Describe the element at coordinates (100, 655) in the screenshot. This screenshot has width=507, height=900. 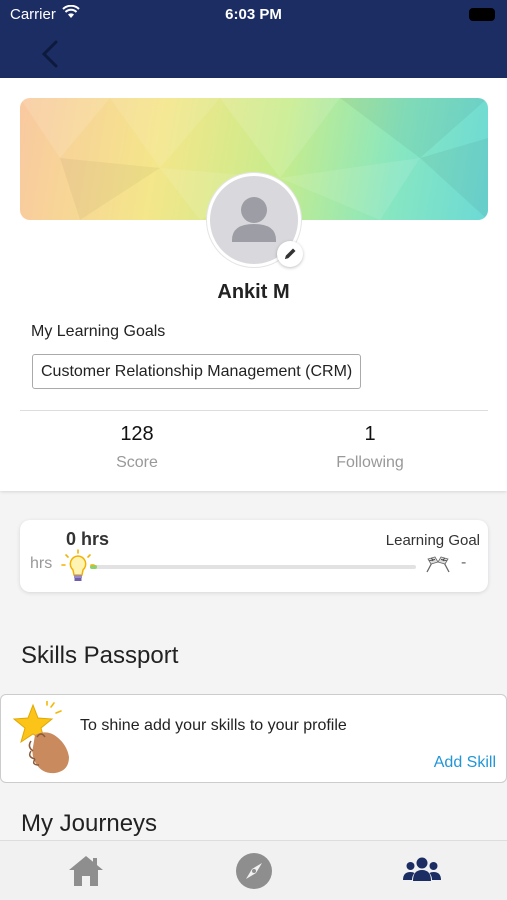
I see `skills-passport-title: Skills Passport` at that location.